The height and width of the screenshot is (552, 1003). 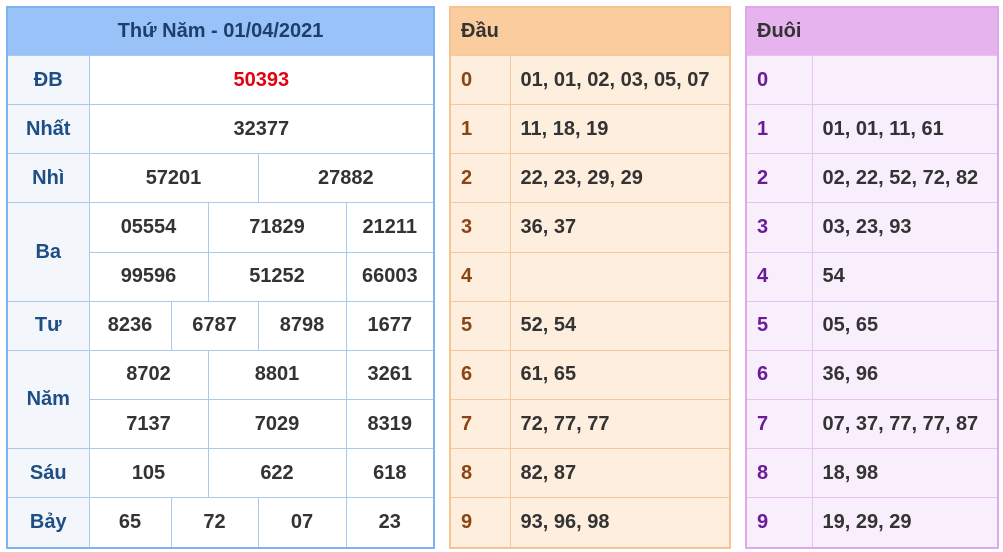 I want to click on head-digit: 5, so click(x=480, y=325).